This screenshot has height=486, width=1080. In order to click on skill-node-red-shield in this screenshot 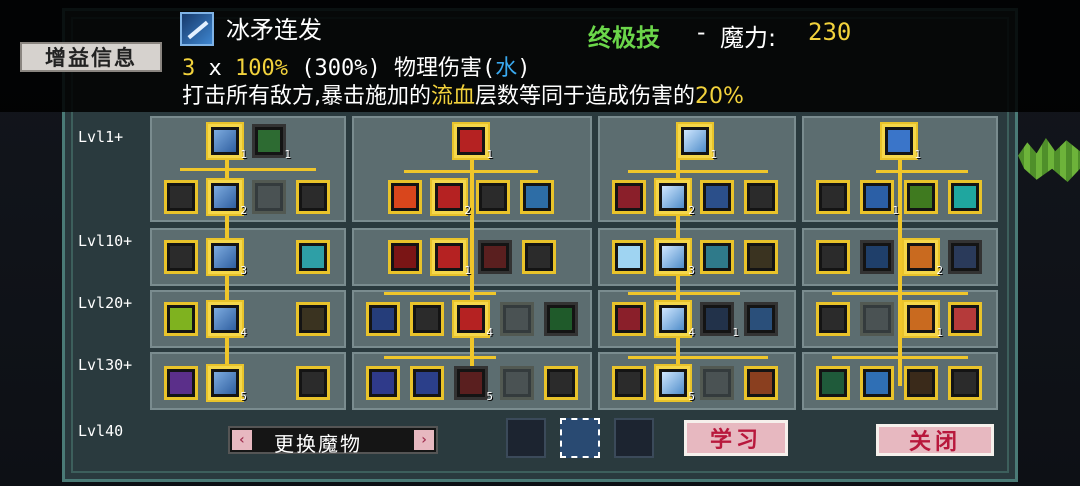, I will do `click(629, 197)`.